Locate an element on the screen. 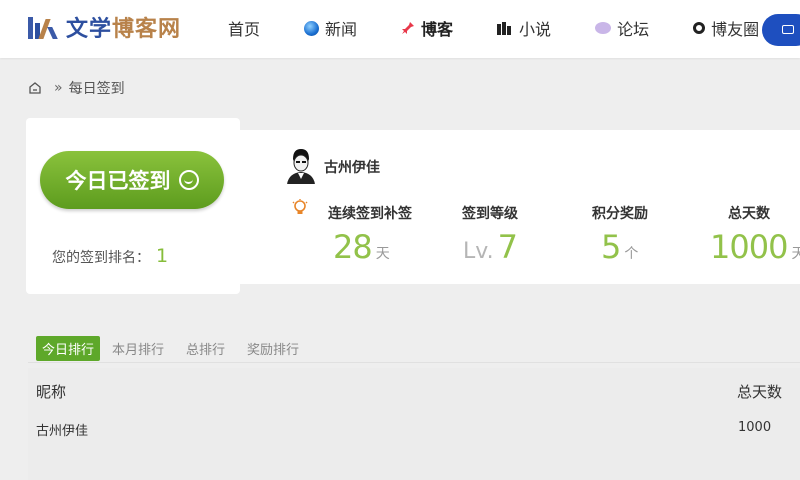  signed-in-label: 今日已签到 is located at coordinates (118, 181).